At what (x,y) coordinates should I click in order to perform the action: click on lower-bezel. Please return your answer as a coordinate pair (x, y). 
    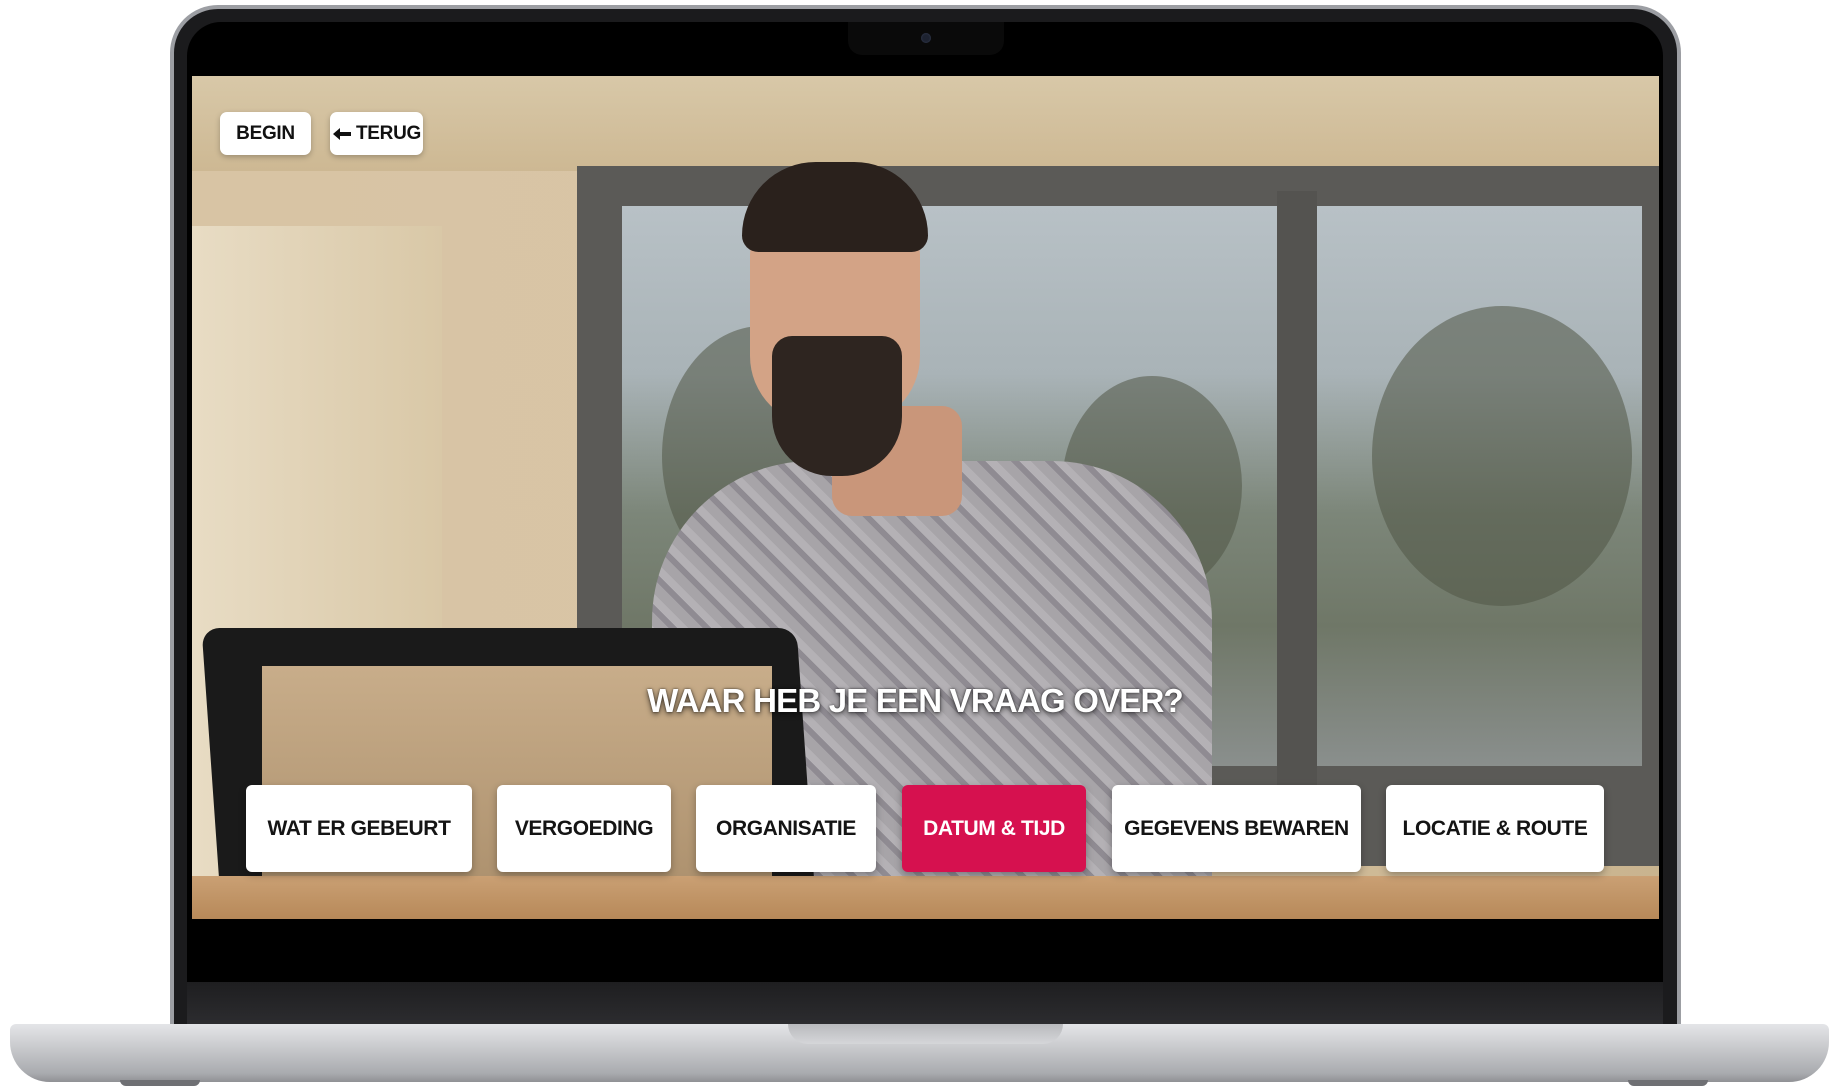
    Looking at the image, I should click on (925, 1003).